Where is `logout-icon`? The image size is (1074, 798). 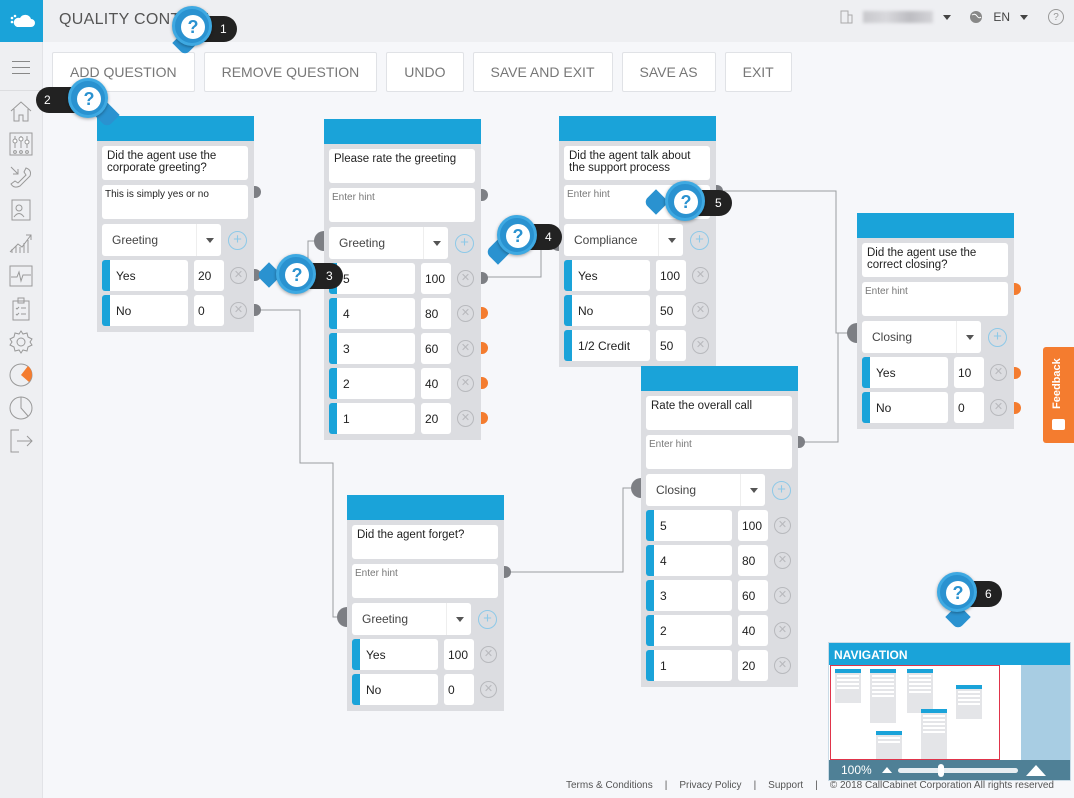
logout-icon is located at coordinates (21, 441).